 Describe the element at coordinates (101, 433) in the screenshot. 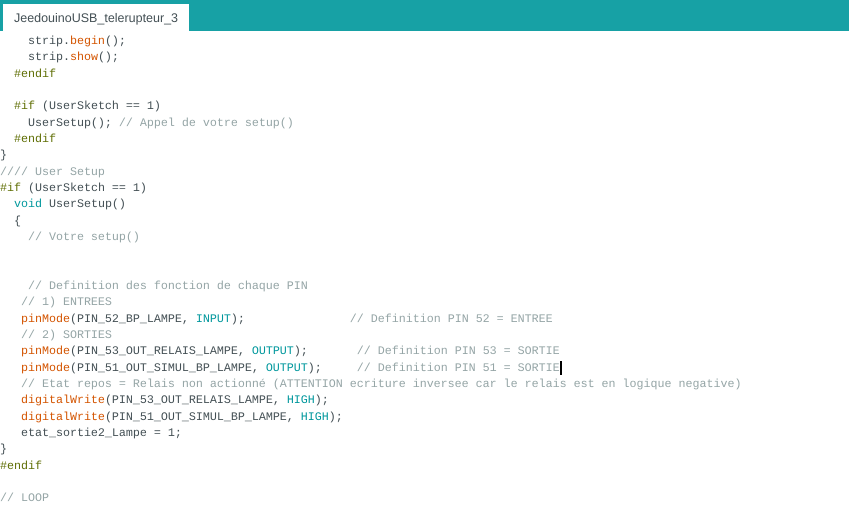

I see `code-line: etat_sortie2_Lampe = 1;` at that location.